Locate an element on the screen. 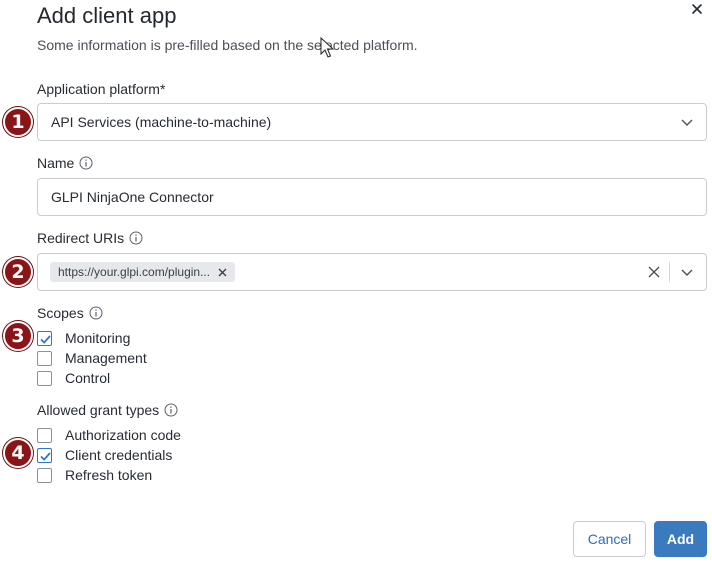 This screenshot has width=712, height=562. platform-select: API Services (machine-to-machine) is located at coordinates (372, 122).